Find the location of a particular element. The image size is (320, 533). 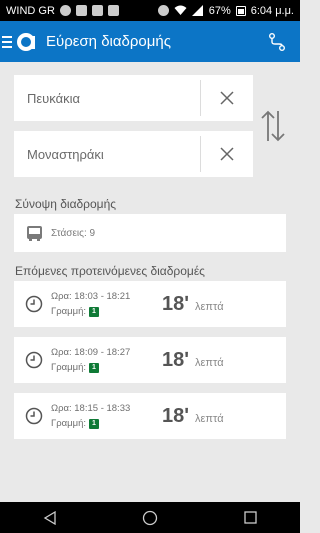

app-bar: Εύρεση διαδρομής is located at coordinates (150, 41).